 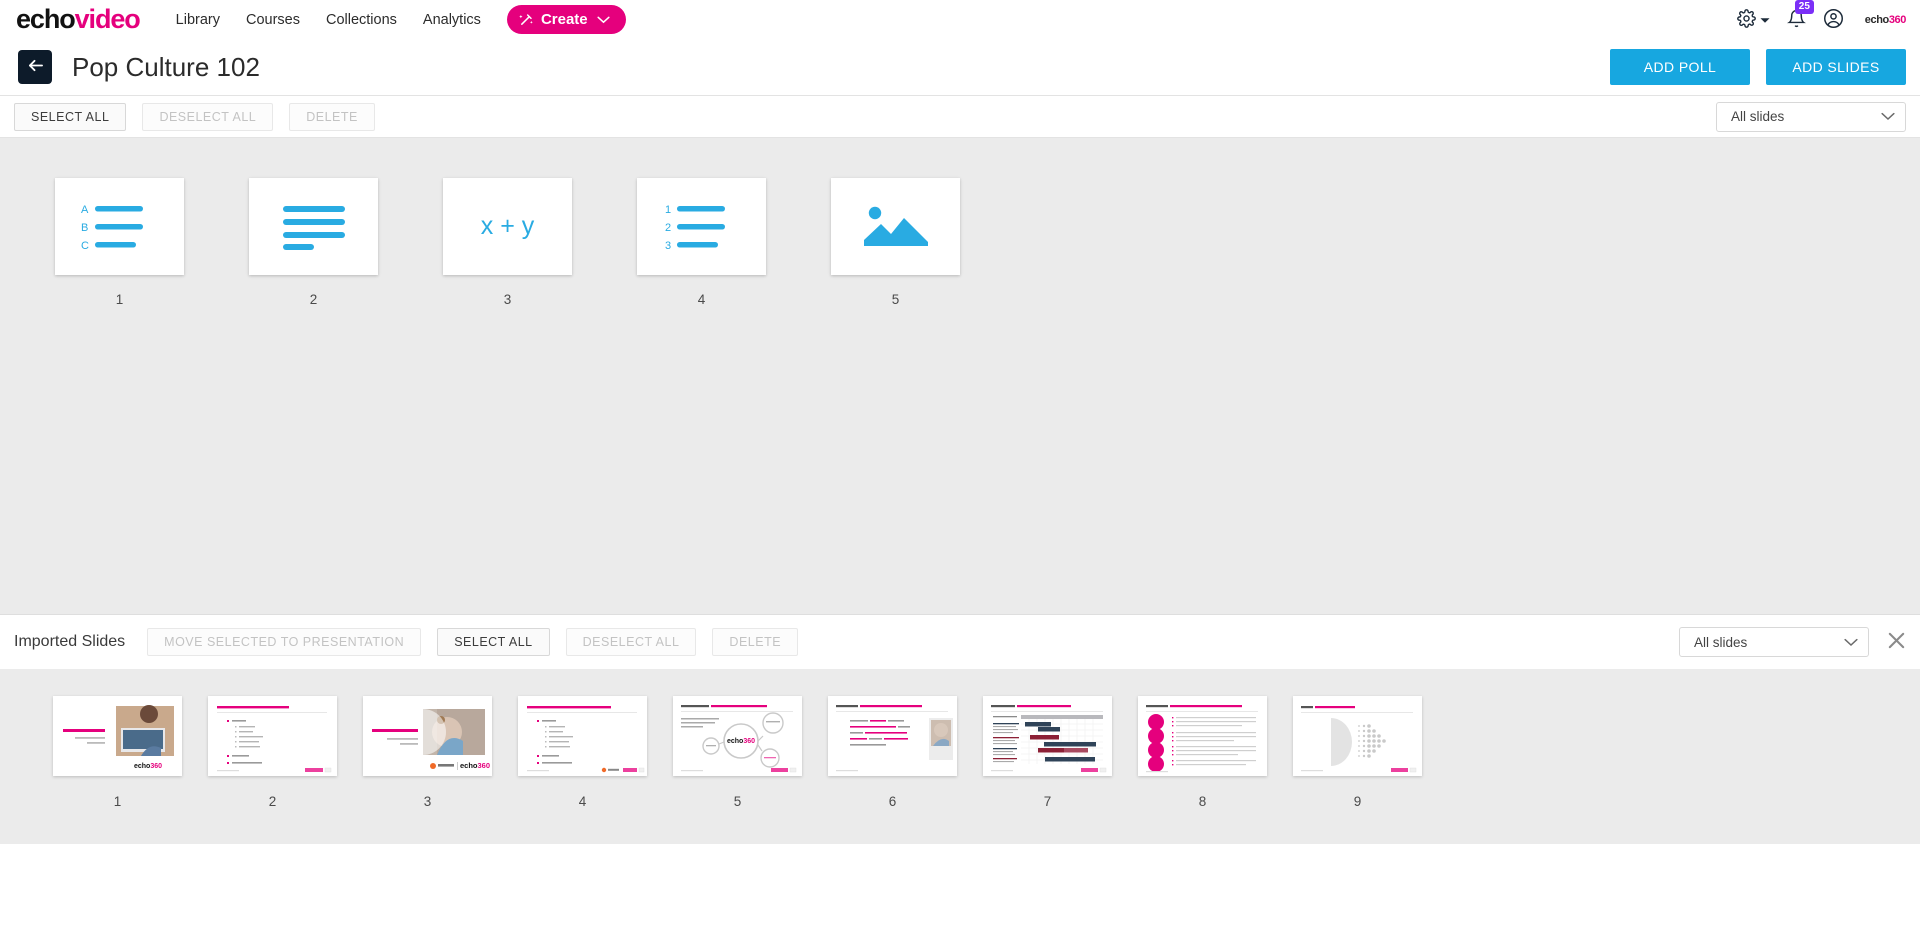 I want to click on corp-logo-echo: echo, so click(x=1876, y=19).